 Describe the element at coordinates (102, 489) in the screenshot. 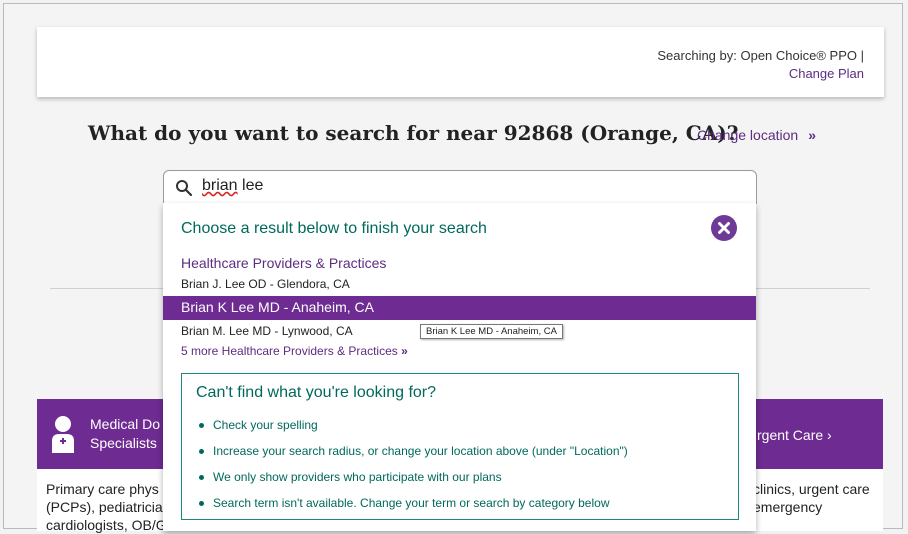

I see `category-desc-line1: Primary care phys` at that location.